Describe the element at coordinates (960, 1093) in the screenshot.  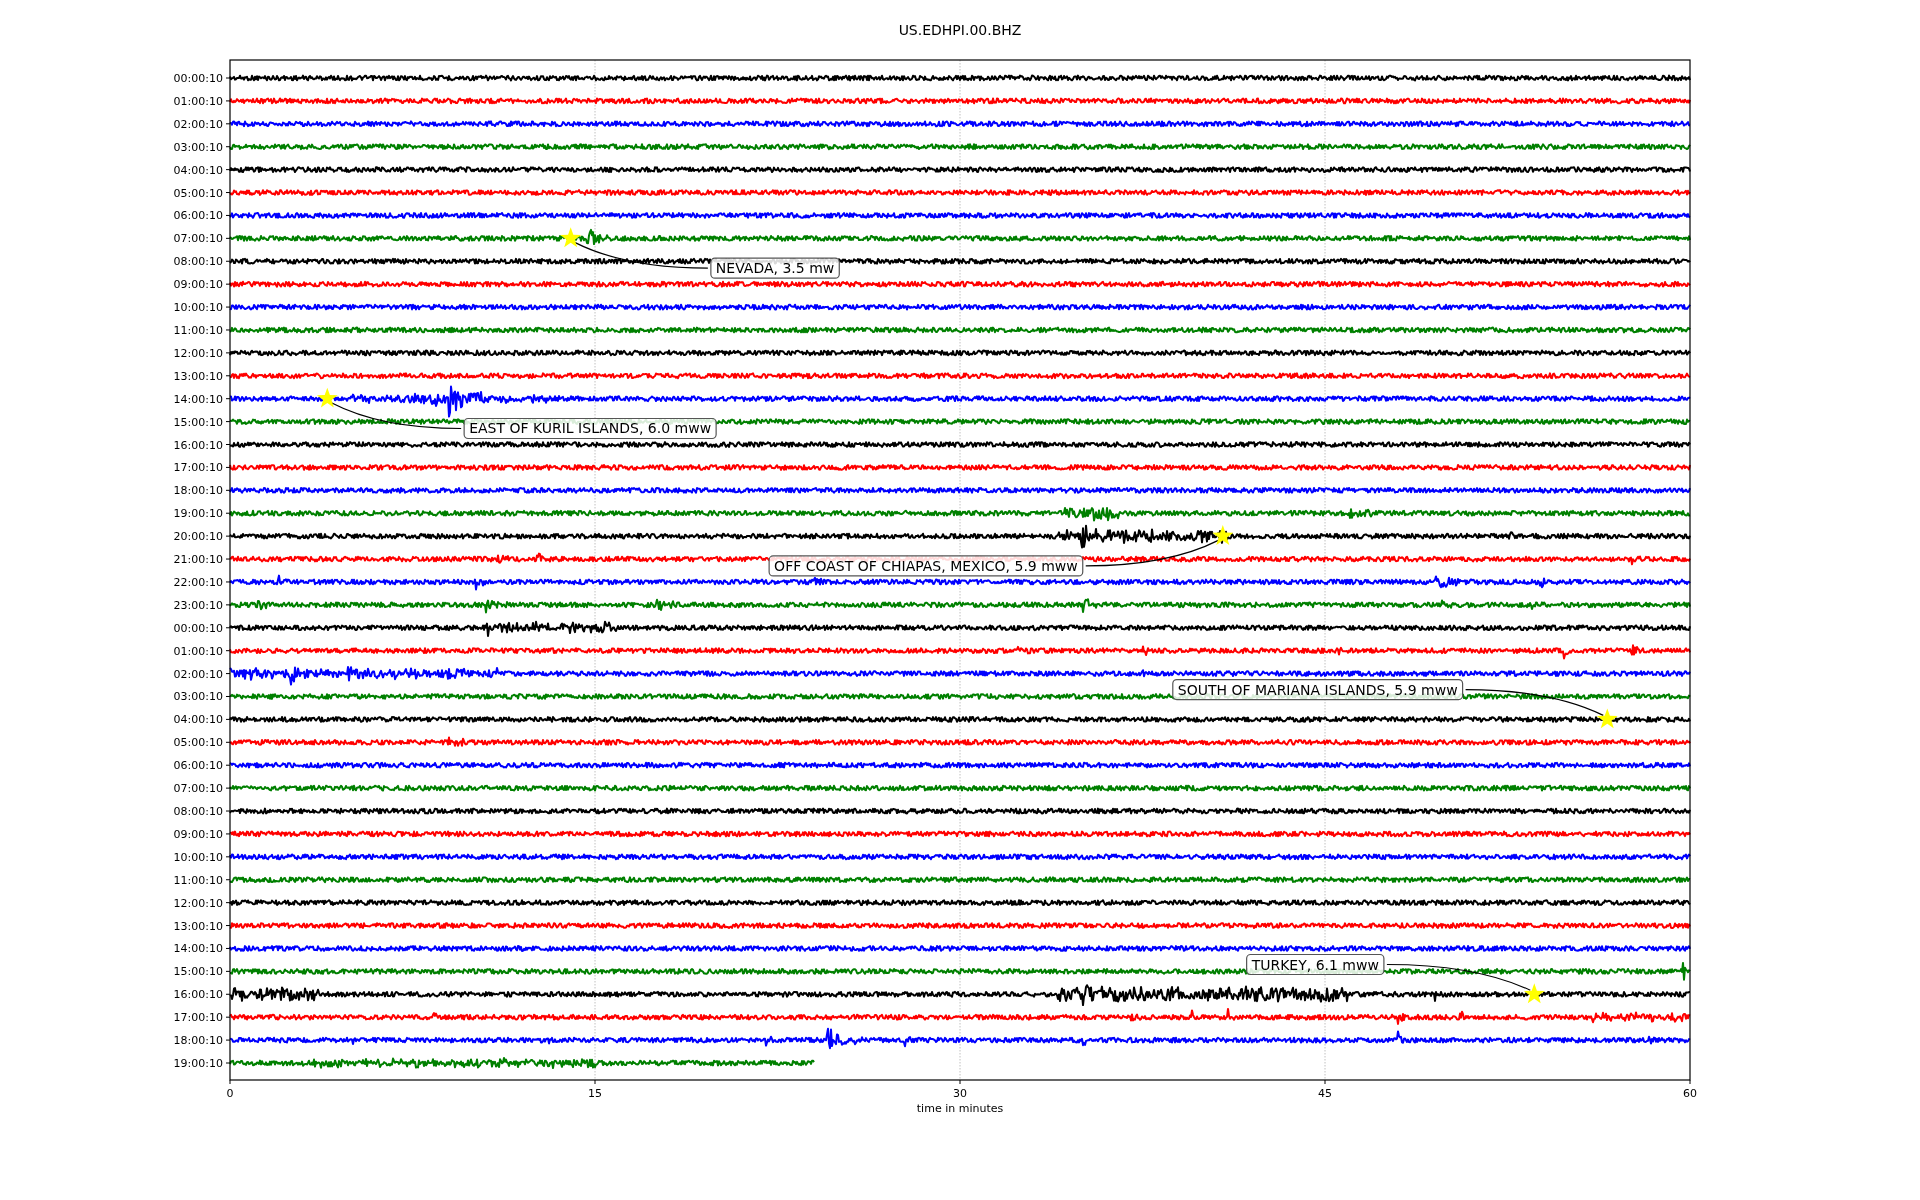
I see `x-tick-label: 30` at that location.